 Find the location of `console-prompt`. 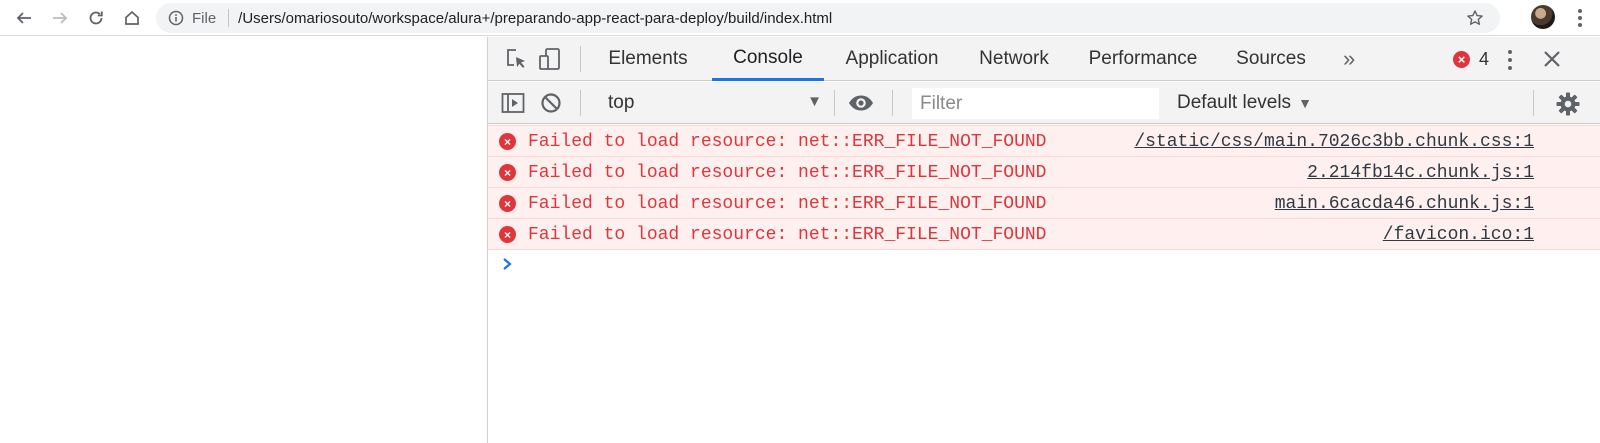

console-prompt is located at coordinates (1044, 264).